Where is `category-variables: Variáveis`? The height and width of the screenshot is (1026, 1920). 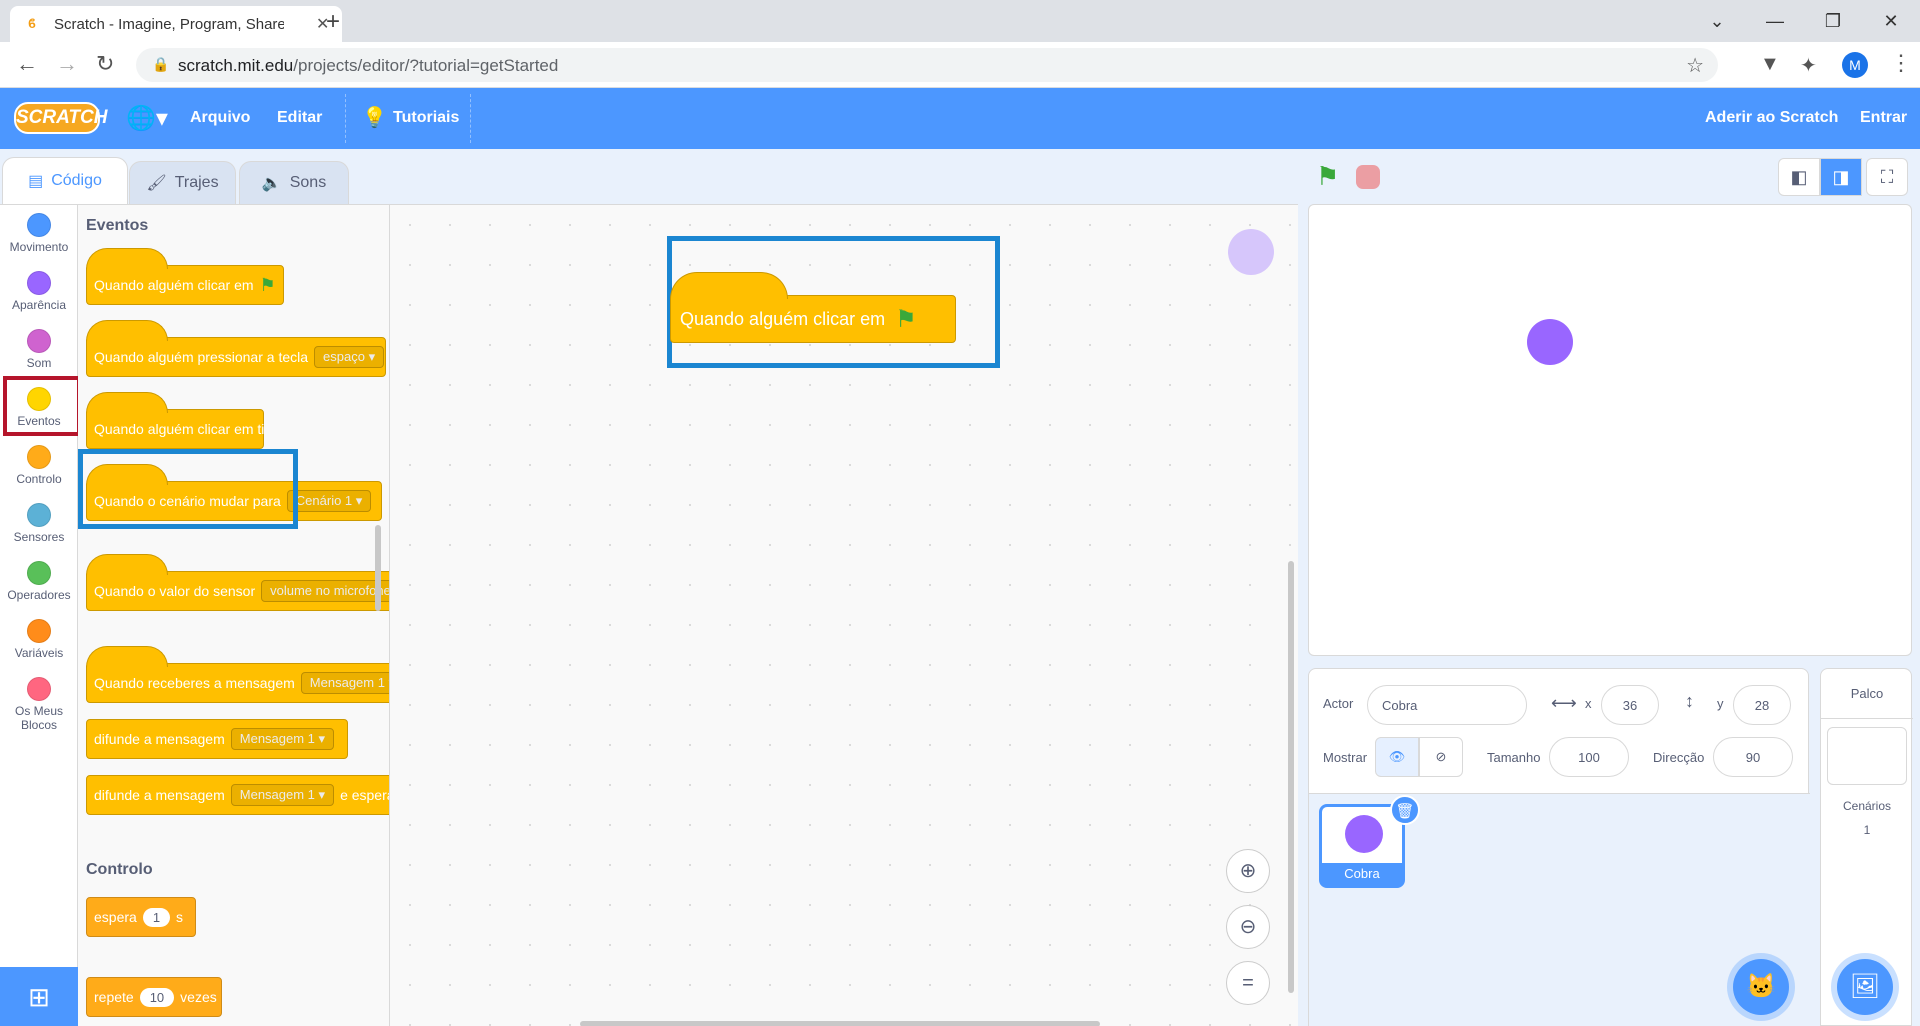
category-variables: Variáveis is located at coordinates (39, 639).